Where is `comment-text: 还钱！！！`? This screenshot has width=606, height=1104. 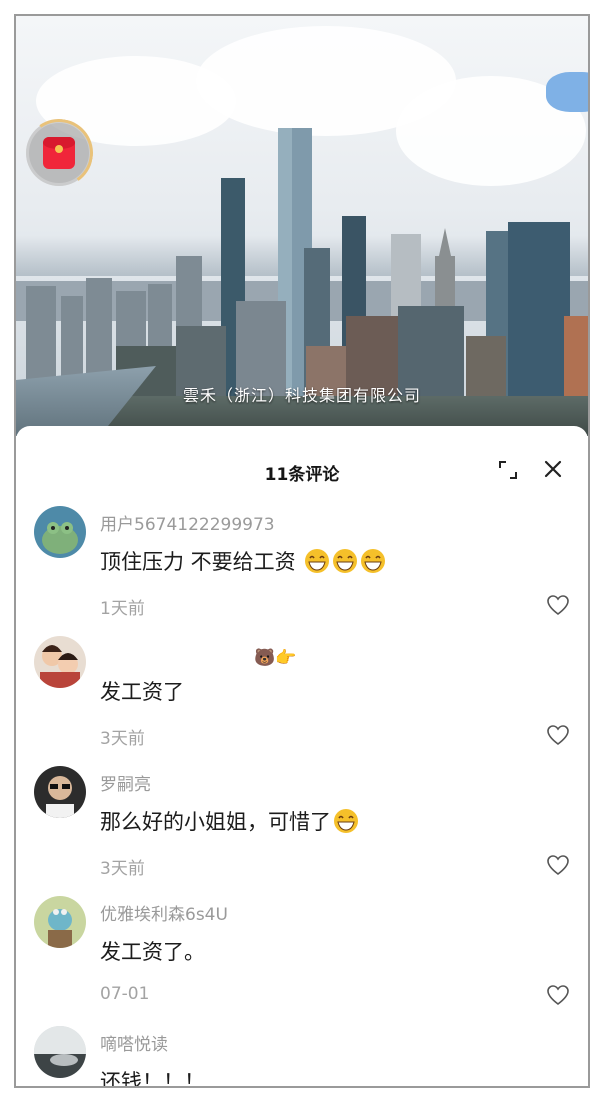 comment-text: 还钱！！！ is located at coordinates (152, 1079).